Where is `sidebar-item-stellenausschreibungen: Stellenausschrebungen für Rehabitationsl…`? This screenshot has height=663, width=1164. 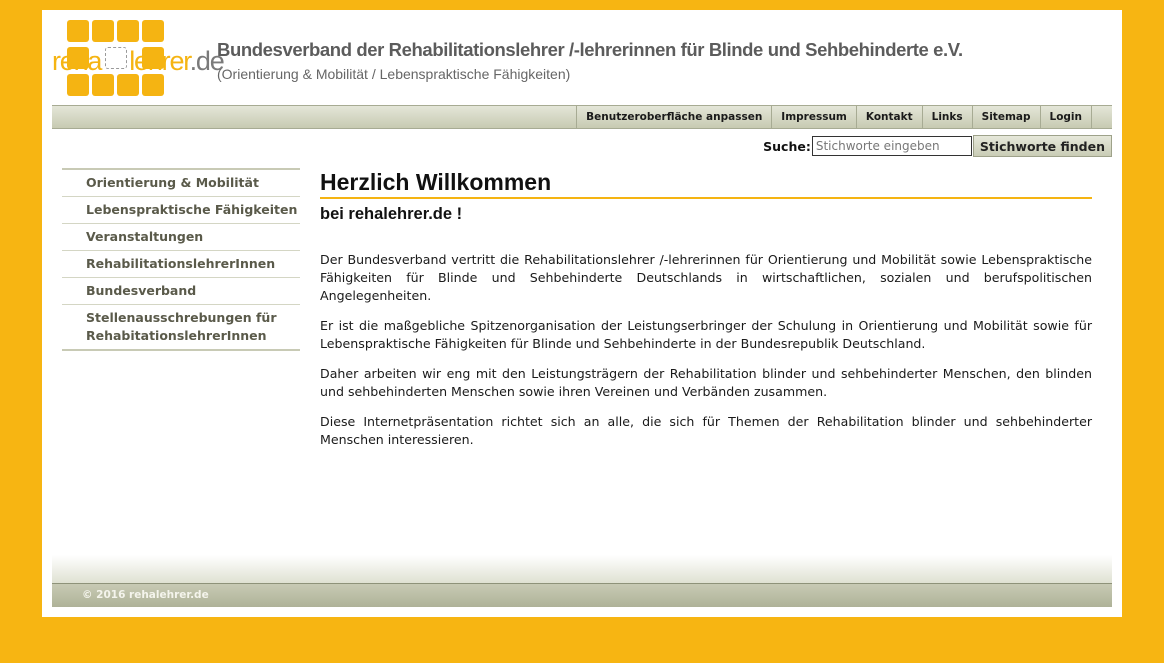 sidebar-item-stellenausschreibungen: Stellenausschrebungen für Rehabitationsl… is located at coordinates (181, 326).